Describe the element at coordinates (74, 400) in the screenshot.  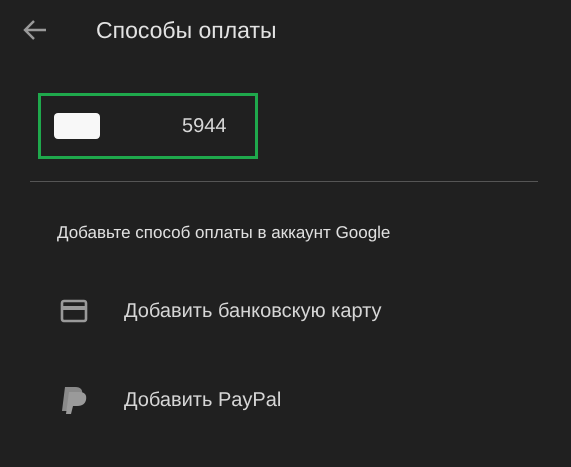
I see `paypal-icon` at that location.